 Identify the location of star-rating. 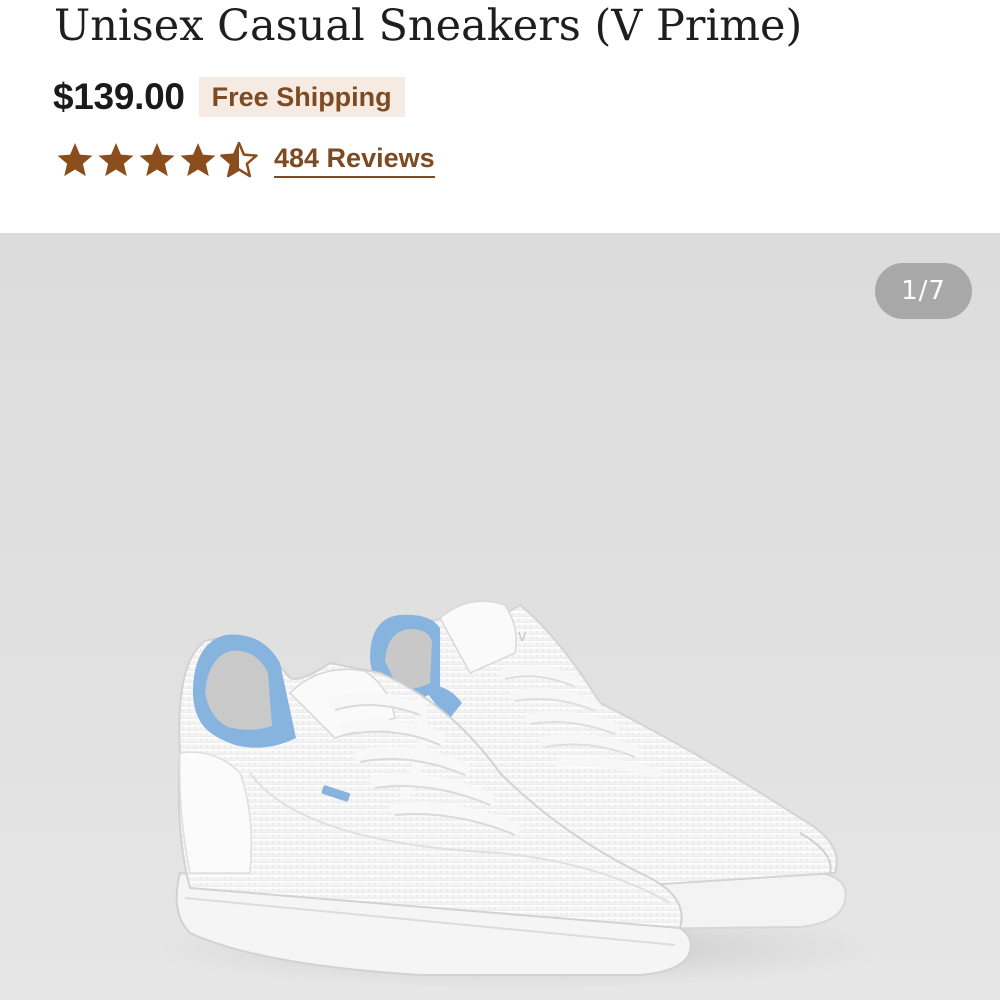
(157, 160).